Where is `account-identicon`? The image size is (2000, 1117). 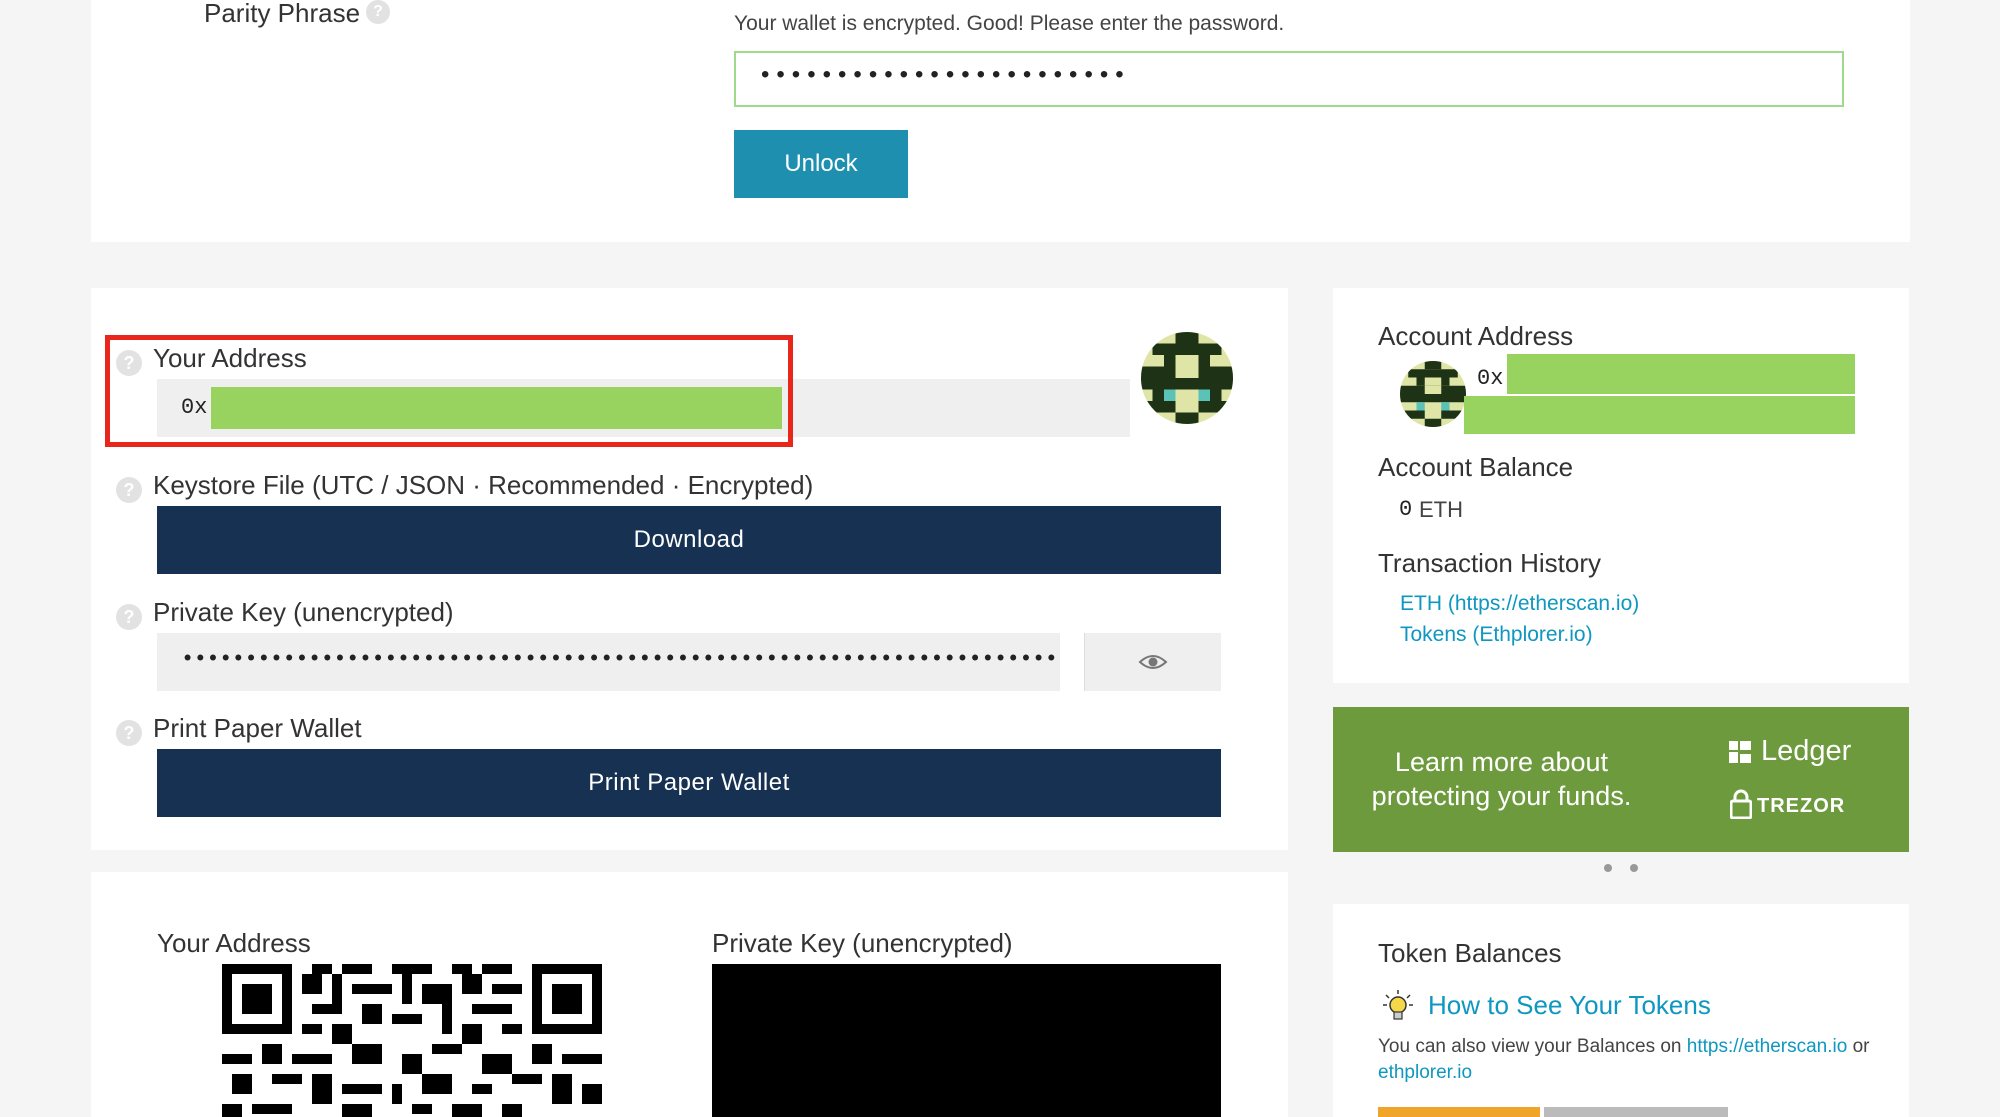 account-identicon is located at coordinates (1433, 394).